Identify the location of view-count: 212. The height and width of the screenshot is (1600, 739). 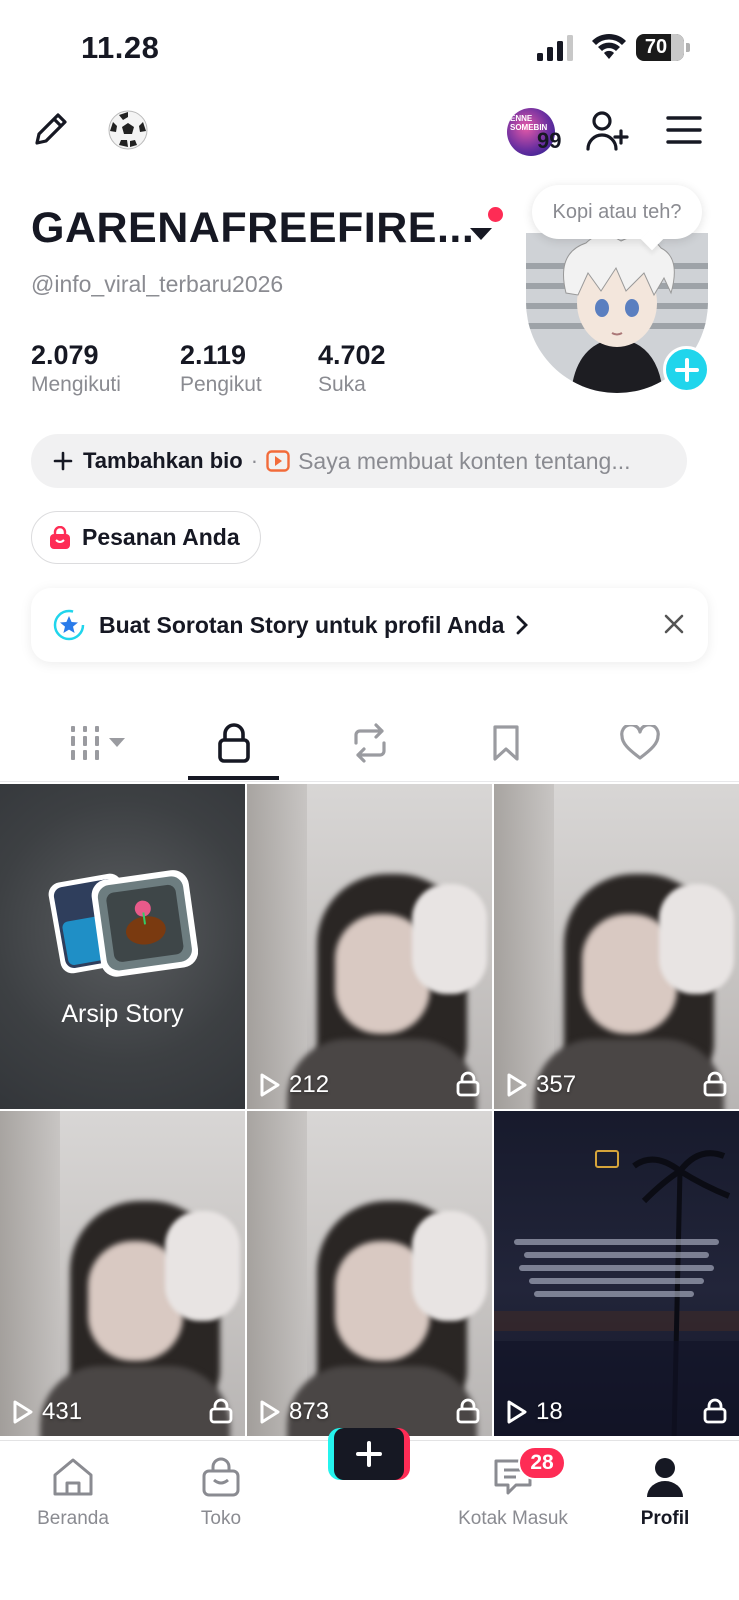
(294, 1085).